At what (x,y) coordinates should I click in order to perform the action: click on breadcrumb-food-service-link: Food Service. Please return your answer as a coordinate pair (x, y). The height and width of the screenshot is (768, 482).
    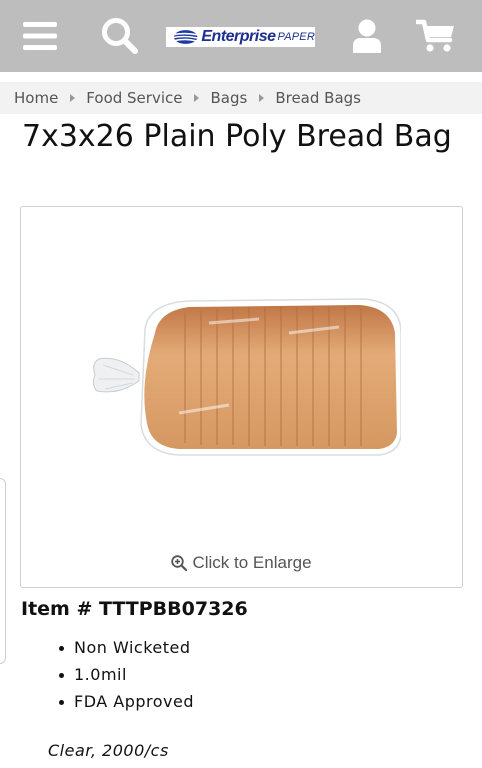
    Looking at the image, I should click on (134, 98).